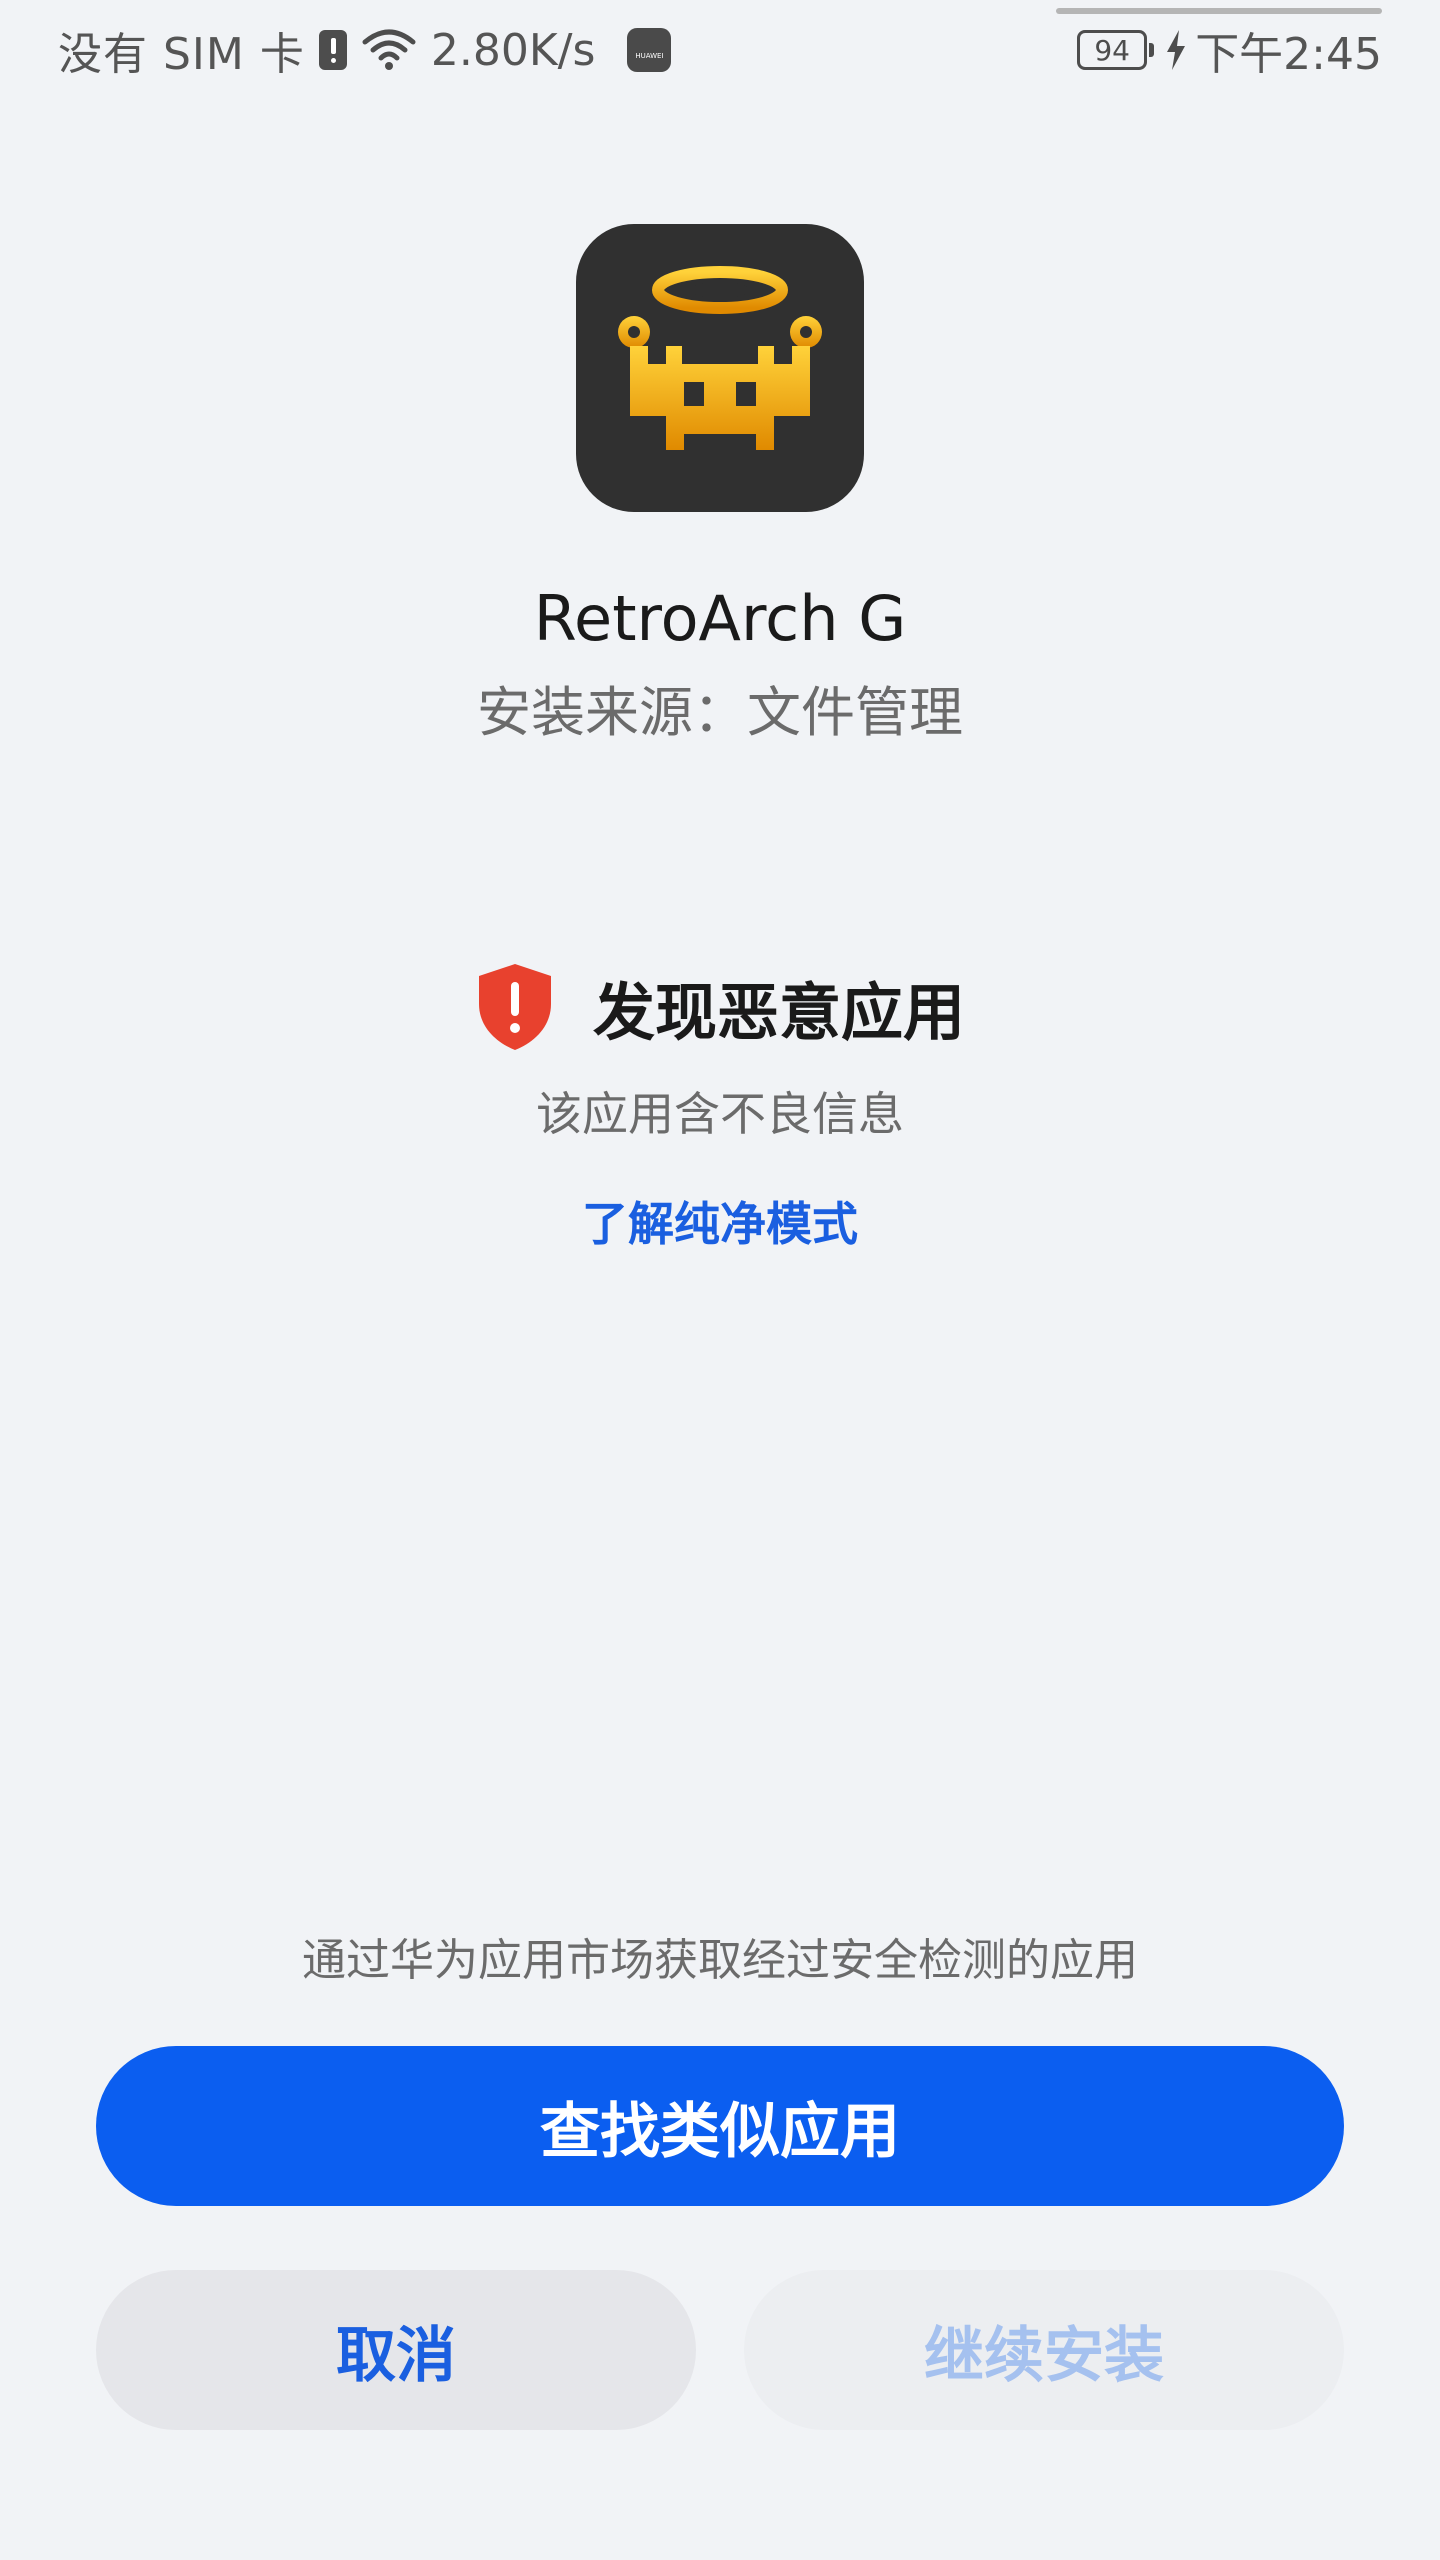 The image size is (1440, 2560). I want to click on retroarch-app-icon, so click(720, 368).